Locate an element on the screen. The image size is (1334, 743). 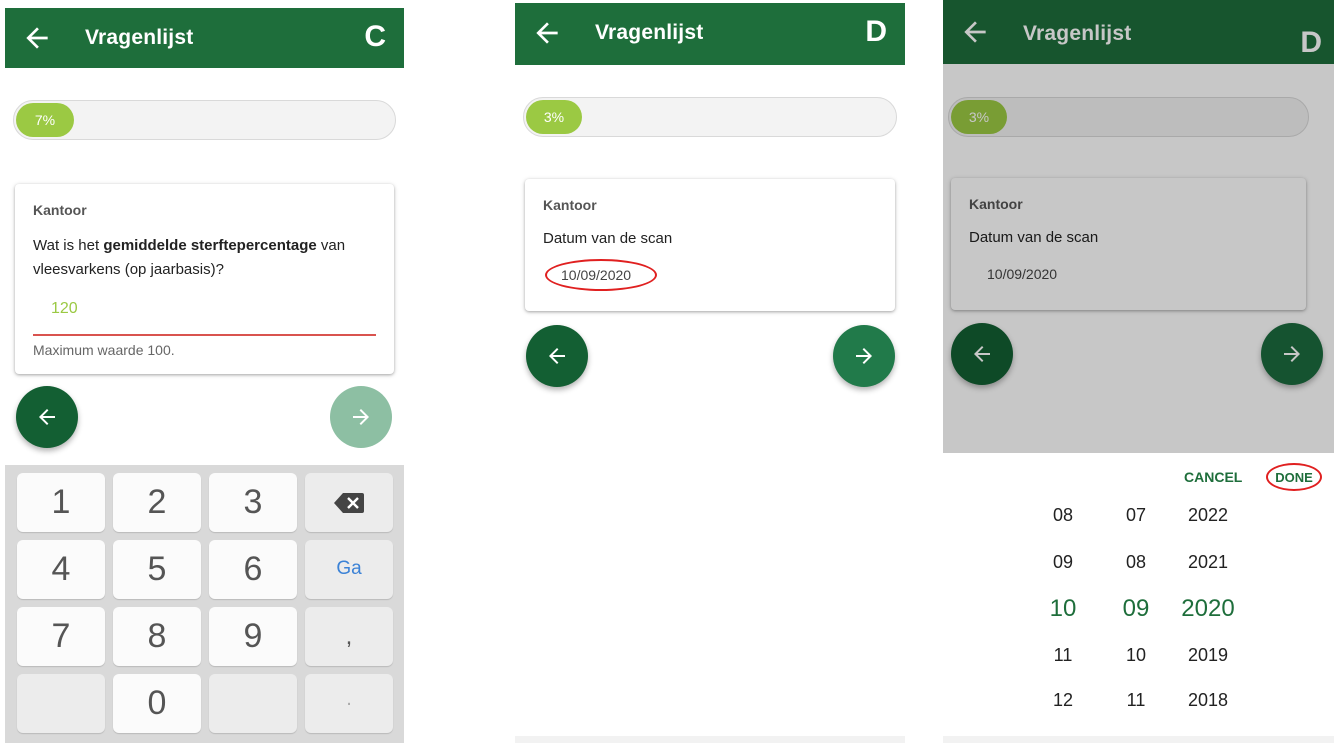
progress-label: 7% is located at coordinates (45, 120).